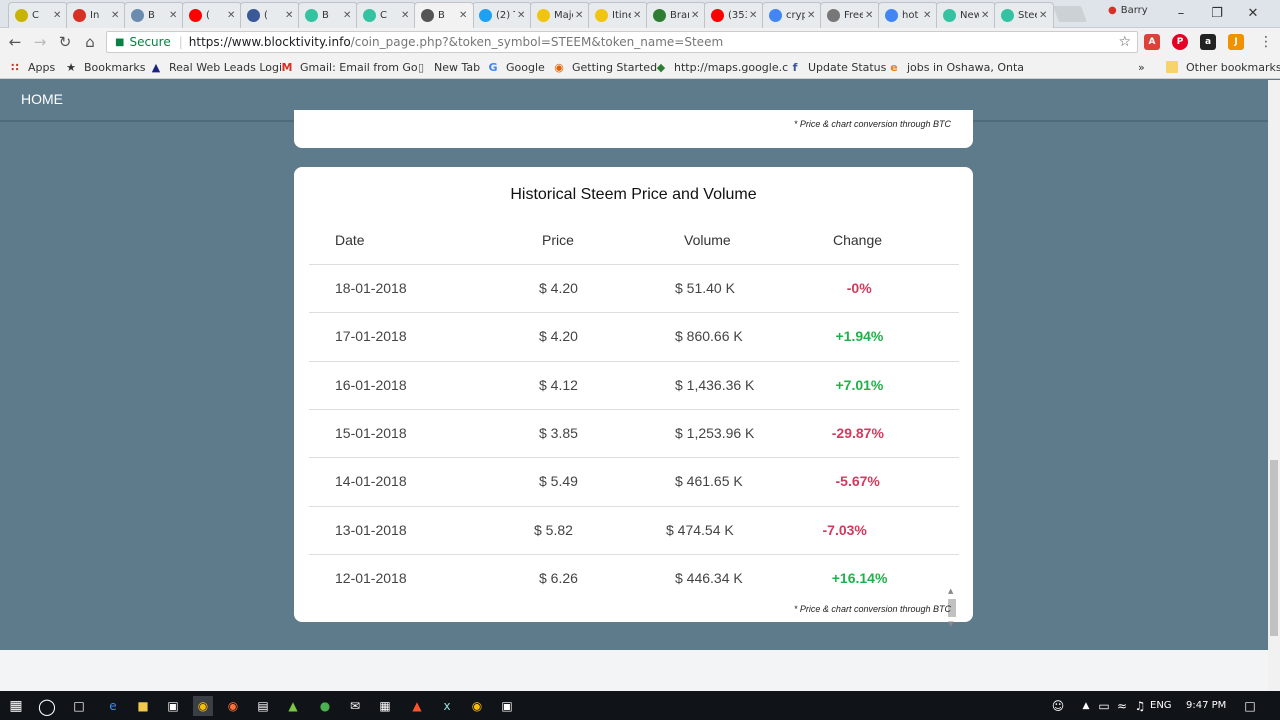  What do you see at coordinates (1206, 705) in the screenshot?
I see `clock: 9:47 PM` at bounding box center [1206, 705].